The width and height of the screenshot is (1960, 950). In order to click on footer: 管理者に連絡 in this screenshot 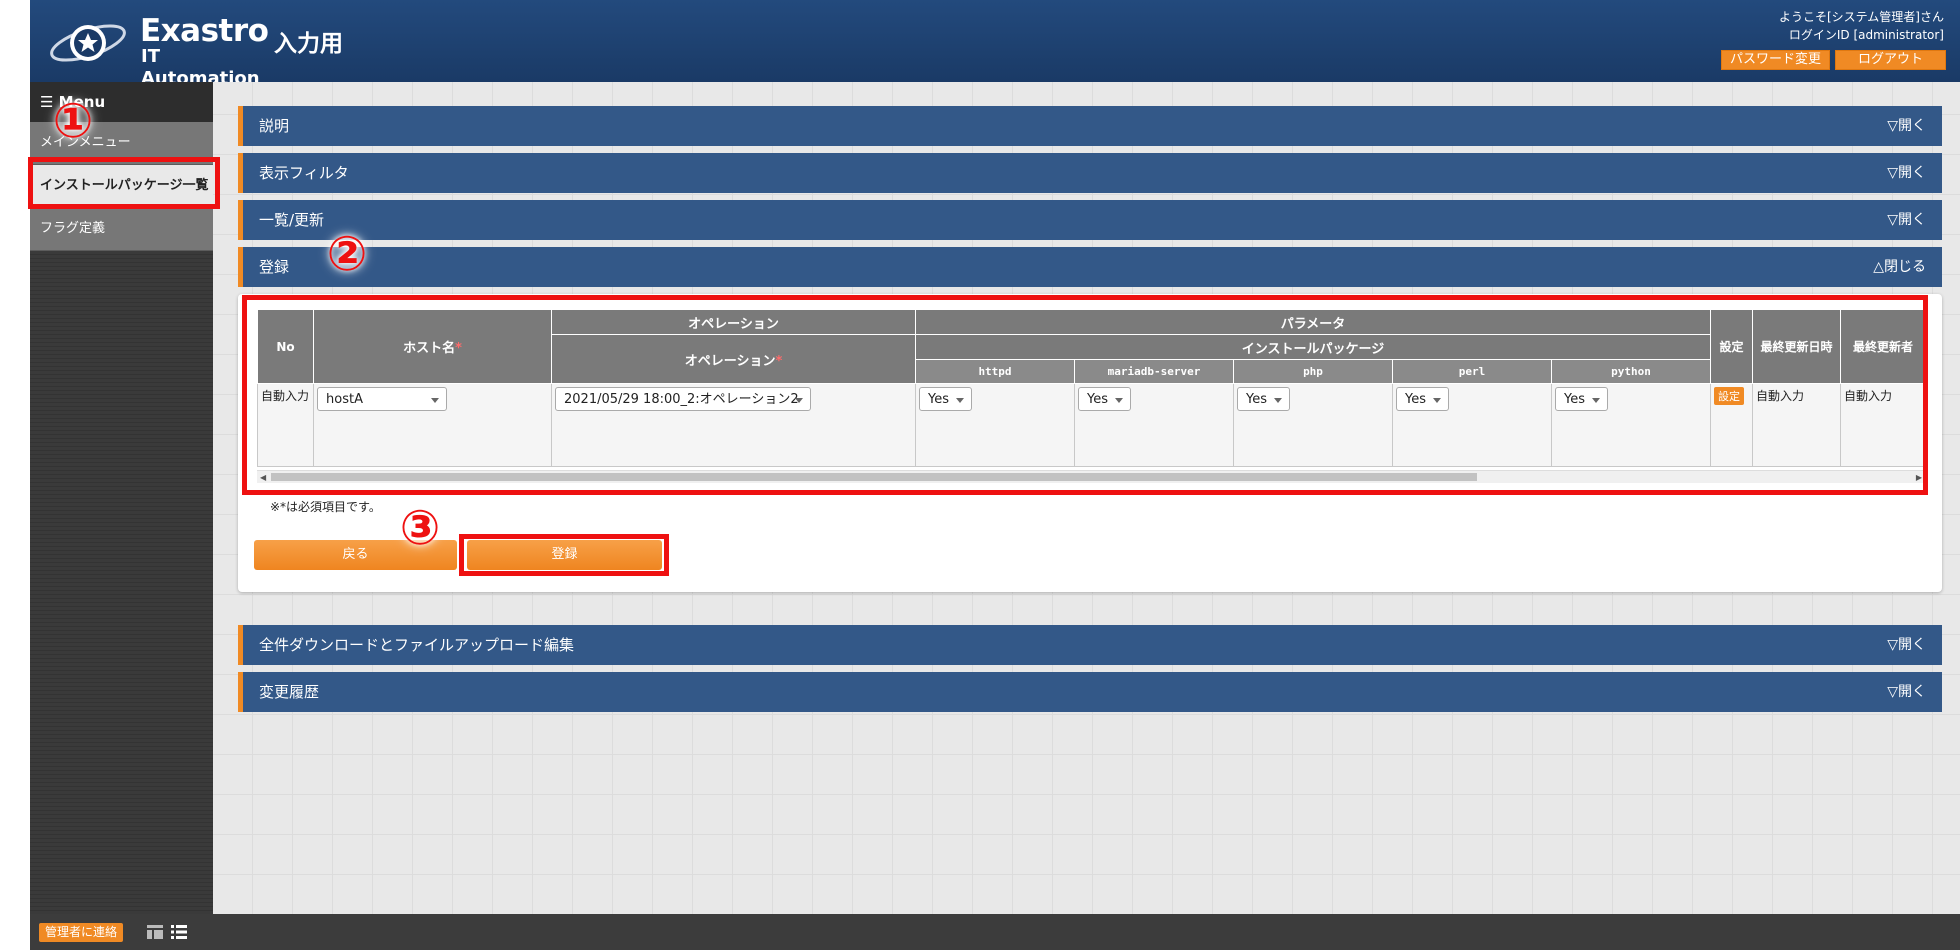, I will do `click(995, 932)`.